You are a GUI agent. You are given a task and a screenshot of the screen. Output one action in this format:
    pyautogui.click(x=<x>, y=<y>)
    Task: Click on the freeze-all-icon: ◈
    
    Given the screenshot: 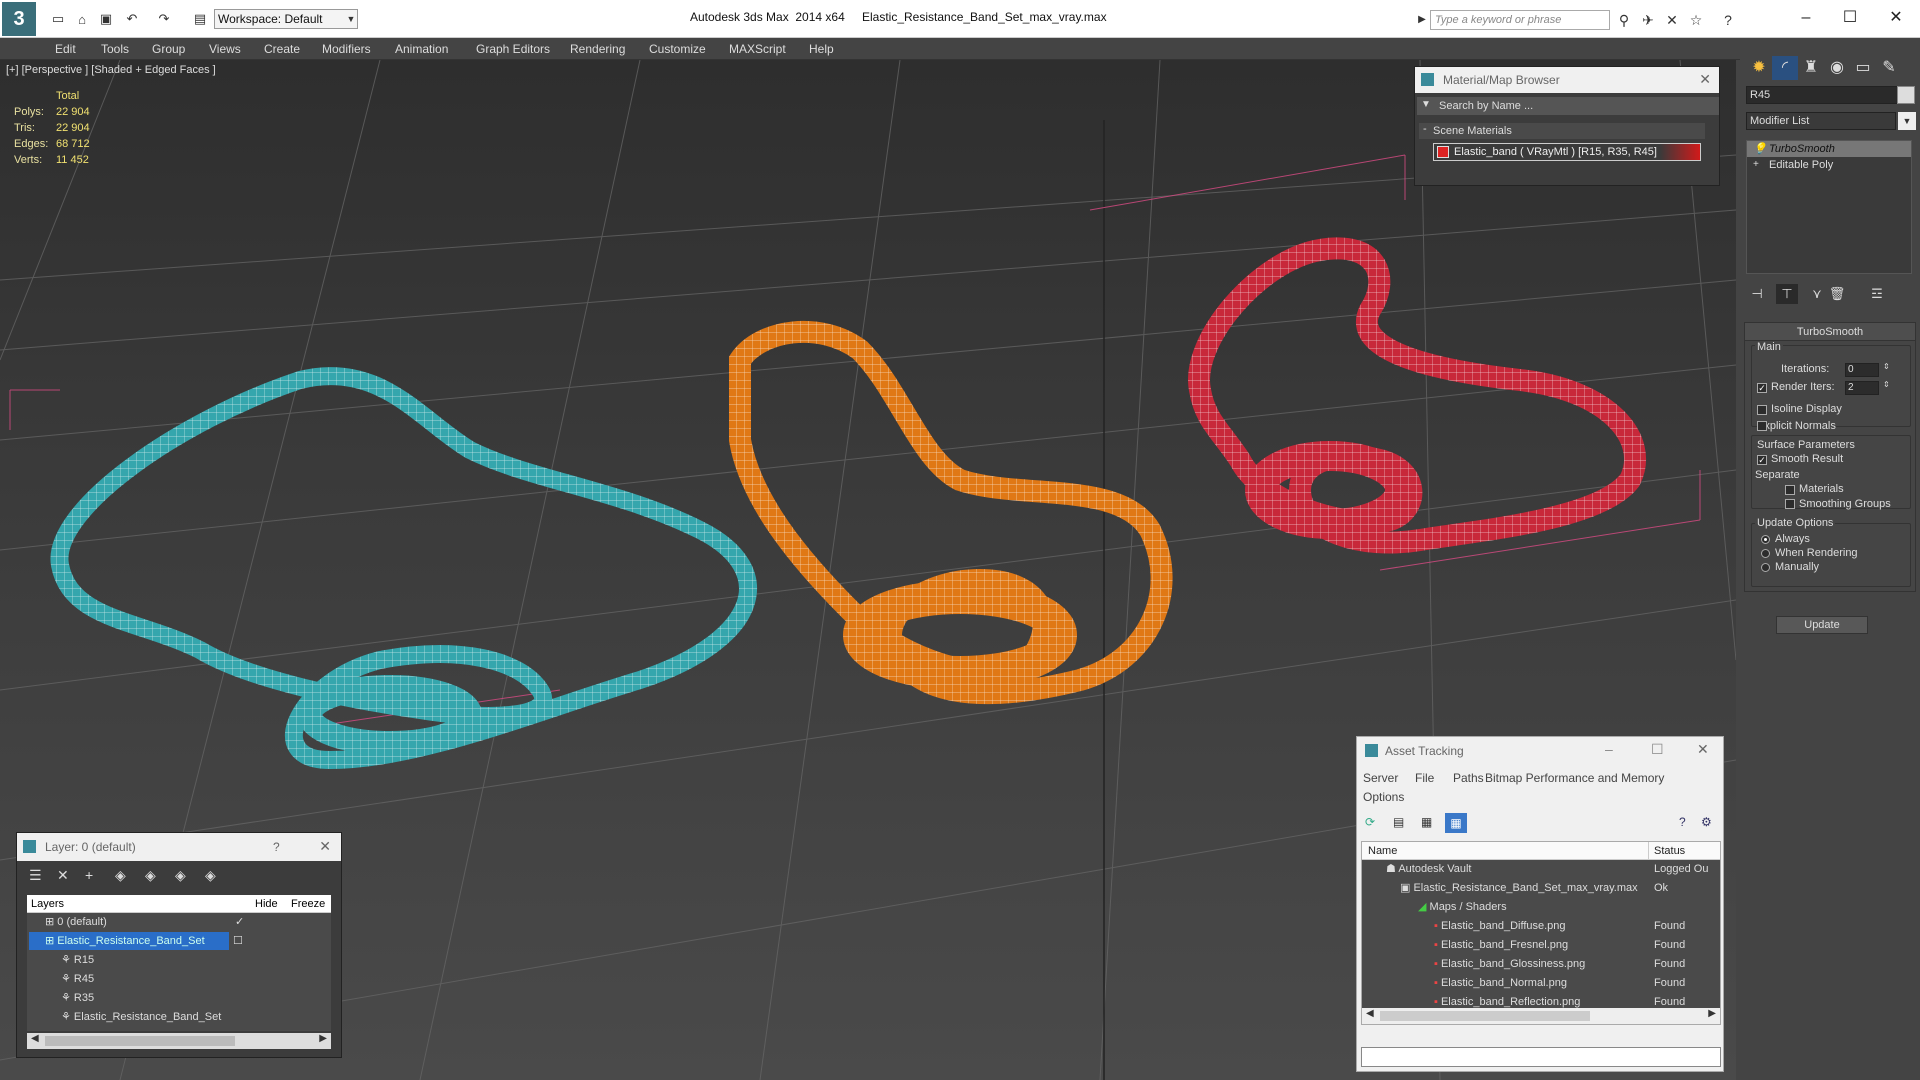 What is the action you would take?
    pyautogui.click(x=210, y=875)
    